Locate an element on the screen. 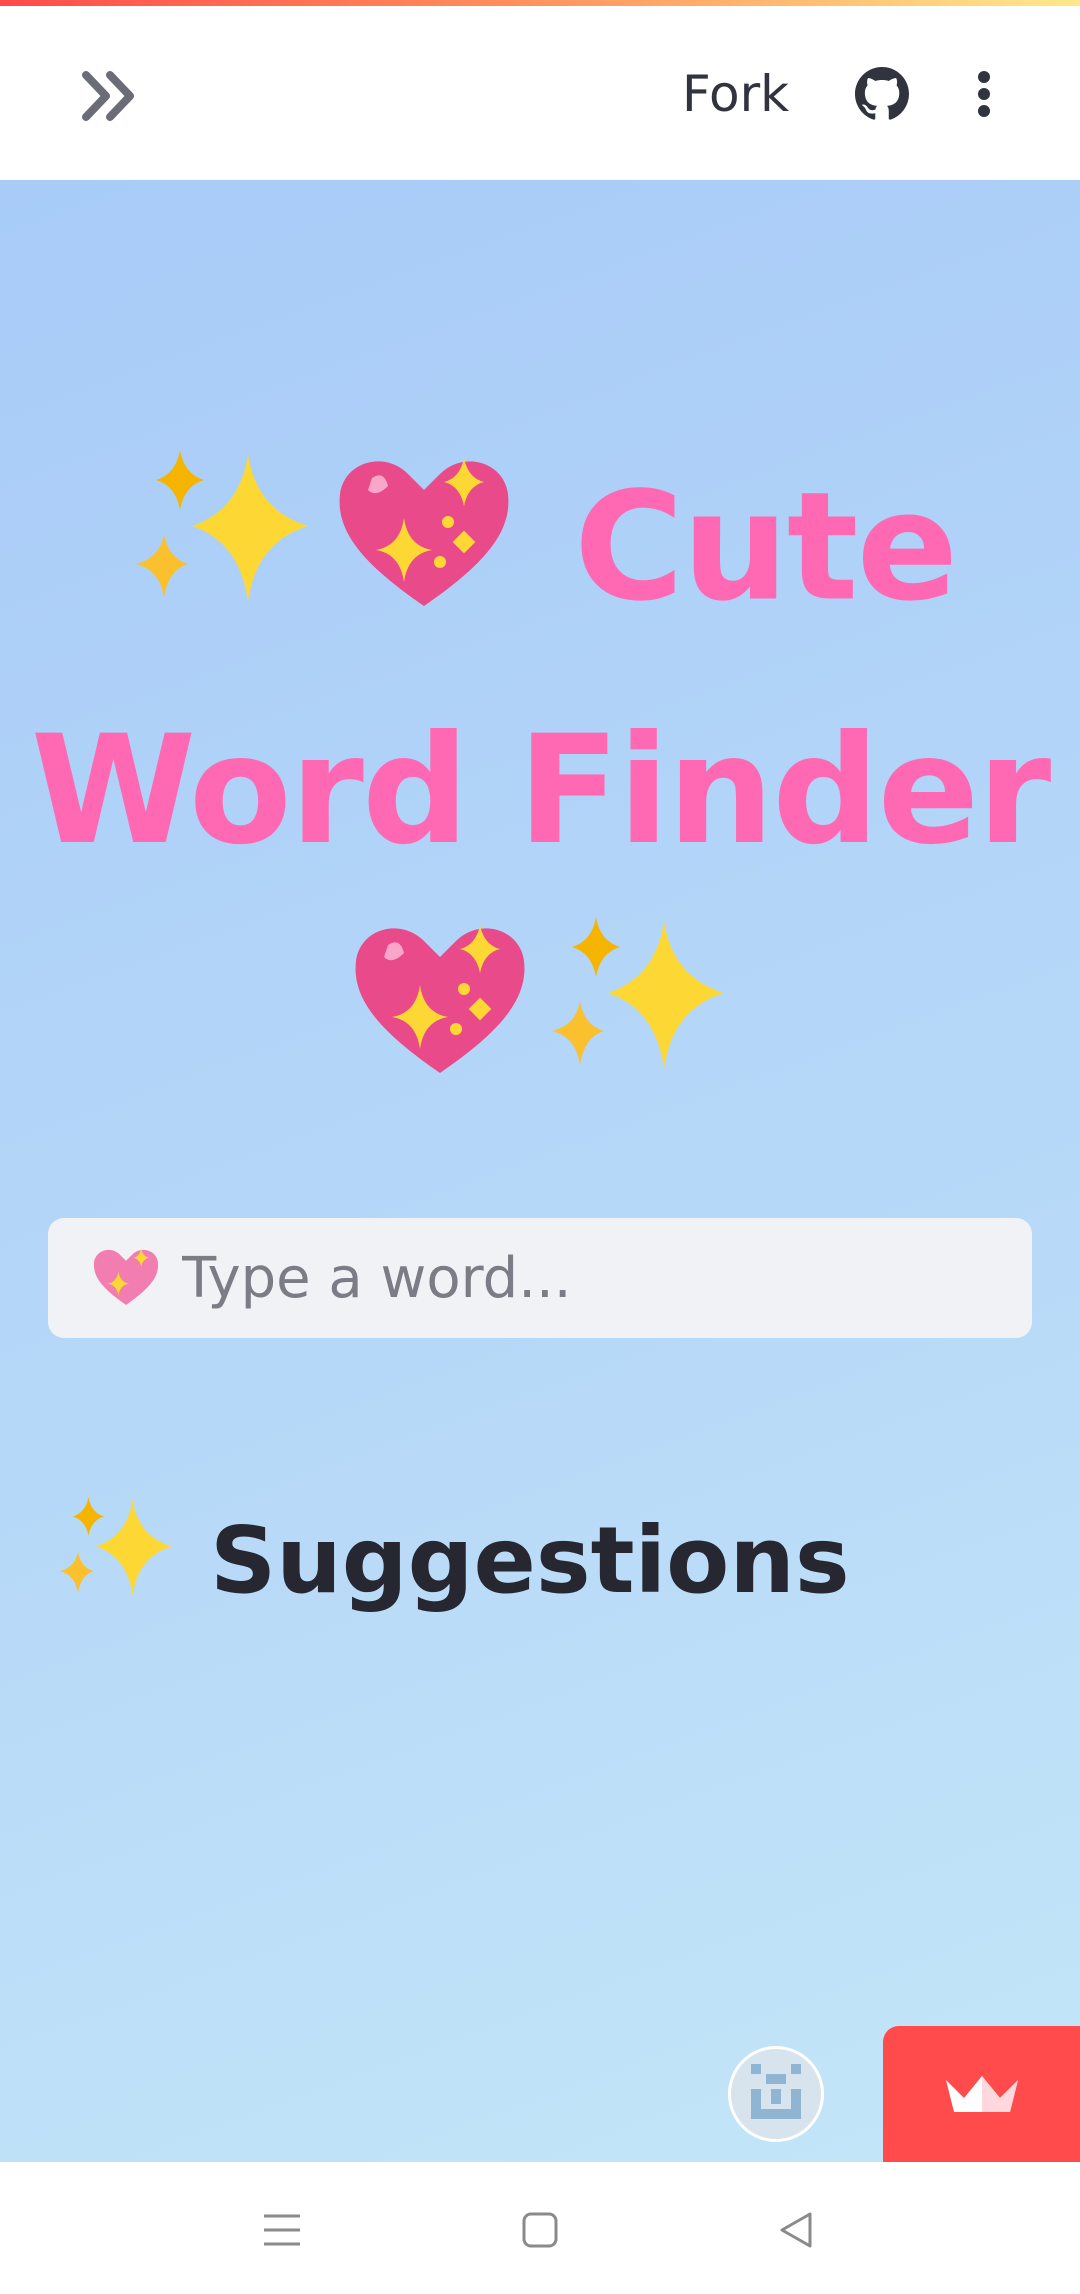  word-search-box is located at coordinates (540, 1278).